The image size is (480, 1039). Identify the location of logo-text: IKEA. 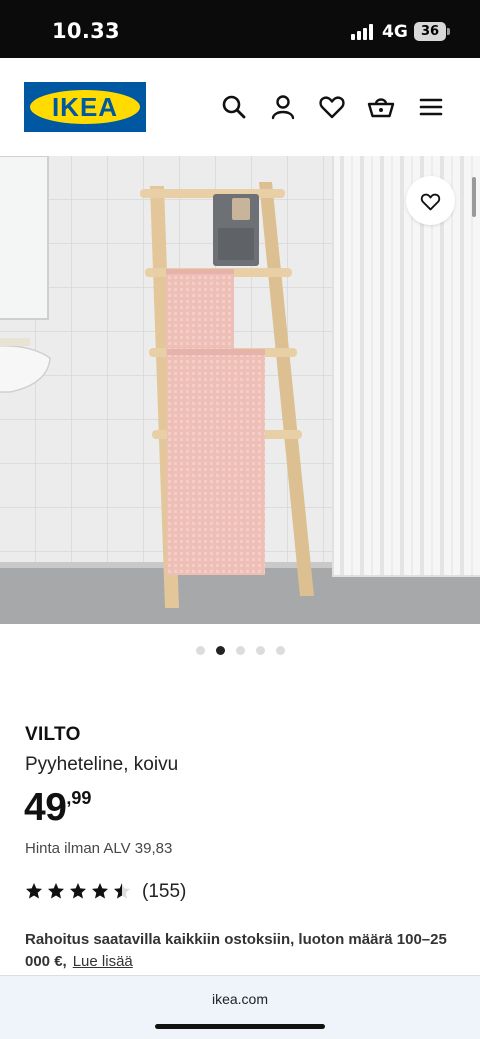
(85, 107).